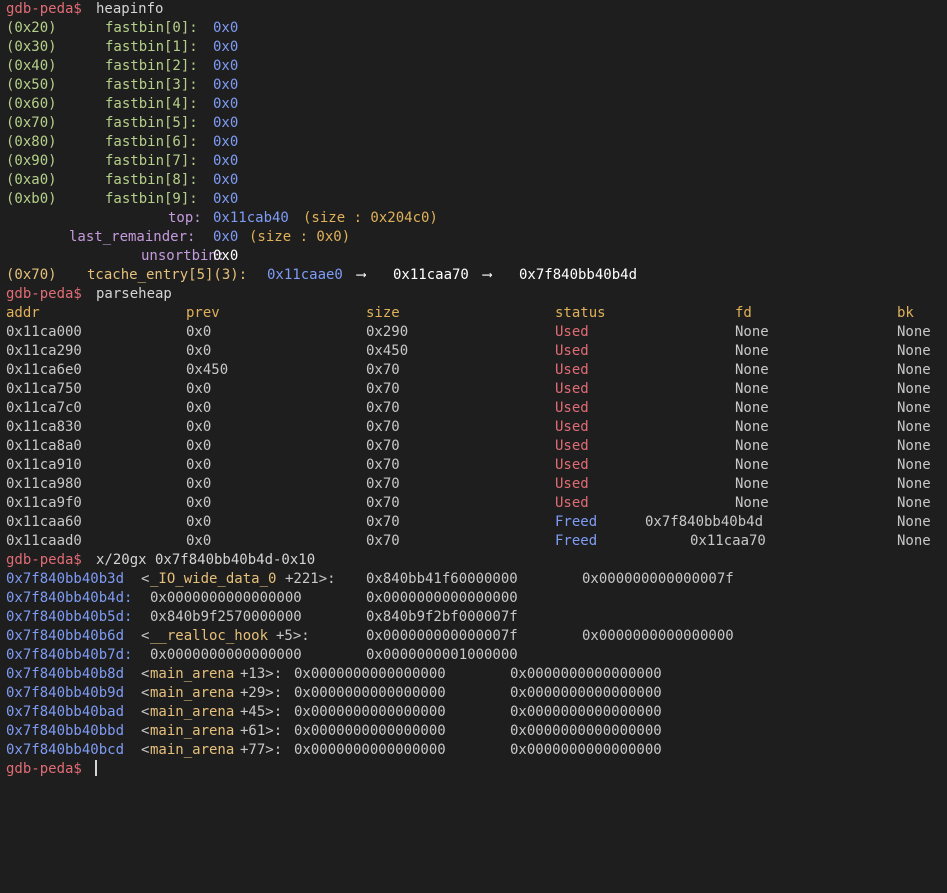 The width and height of the screenshot is (947, 893). Describe the element at coordinates (151, 199) in the screenshot. I see `bin-name: fastbin[9]:` at that location.